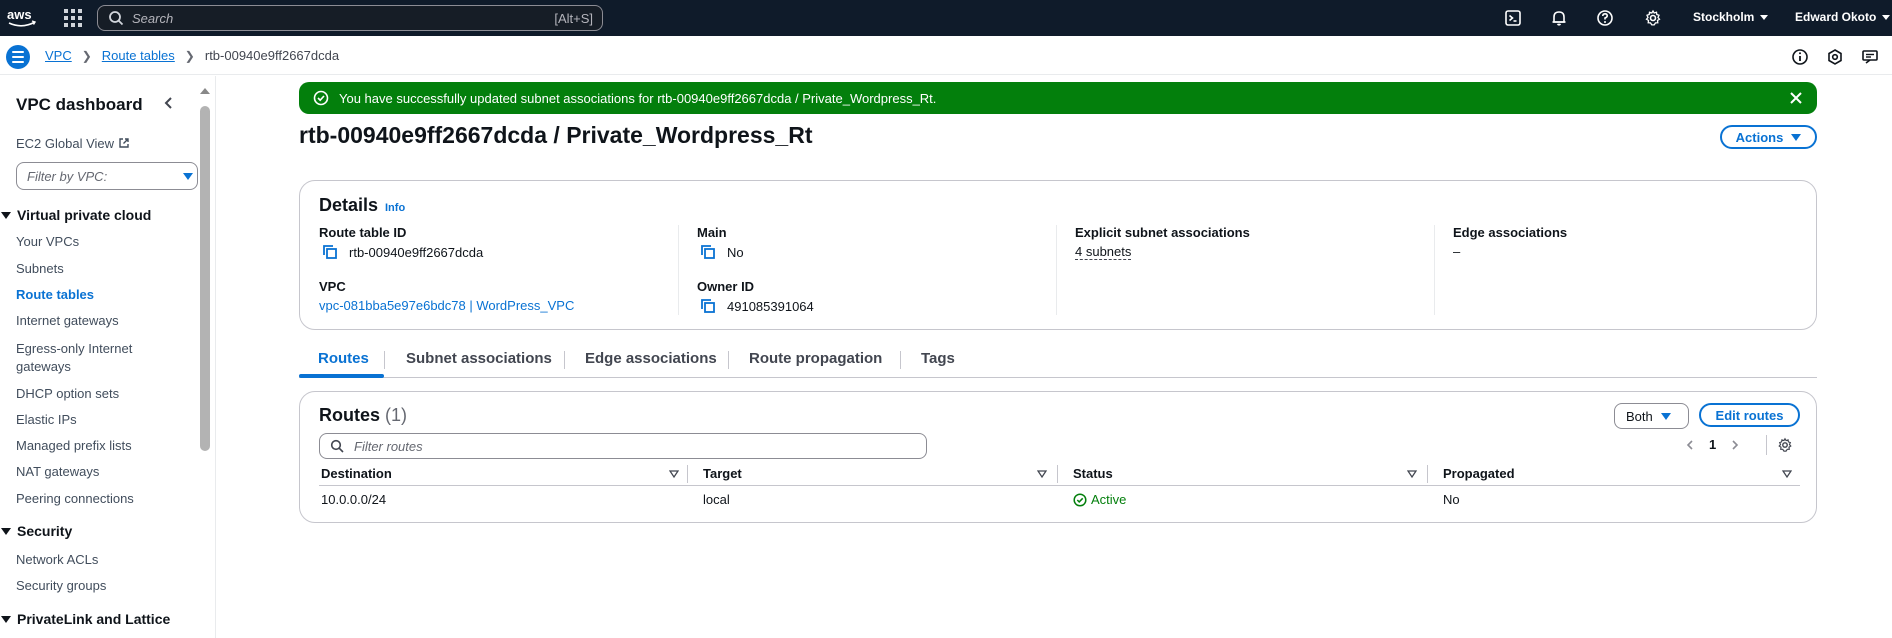 The width and height of the screenshot is (1892, 638). What do you see at coordinates (188, 176) in the screenshot?
I see `filter-dropdown-icon` at bounding box center [188, 176].